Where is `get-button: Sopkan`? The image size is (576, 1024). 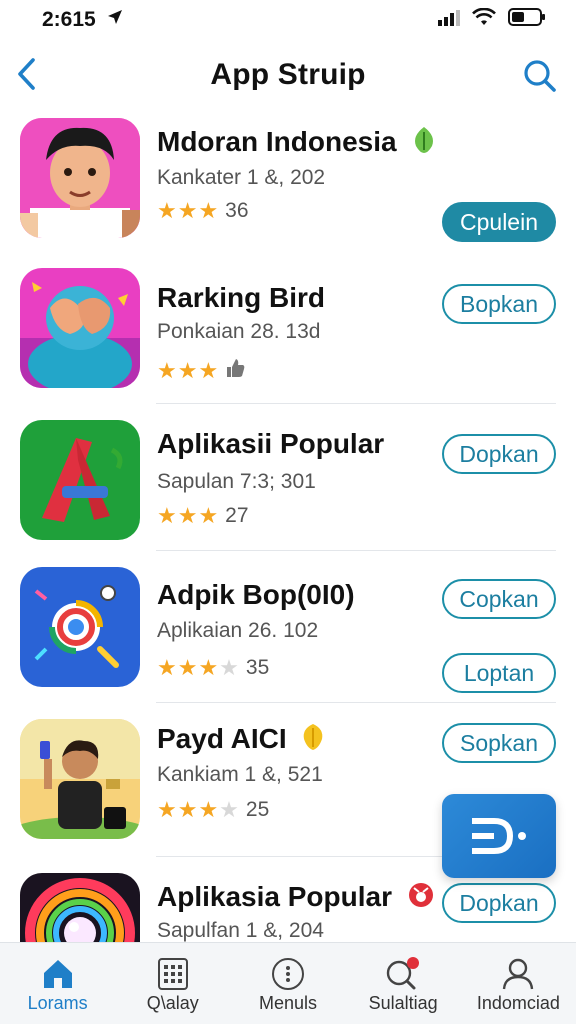
get-button: Sopkan is located at coordinates (499, 743).